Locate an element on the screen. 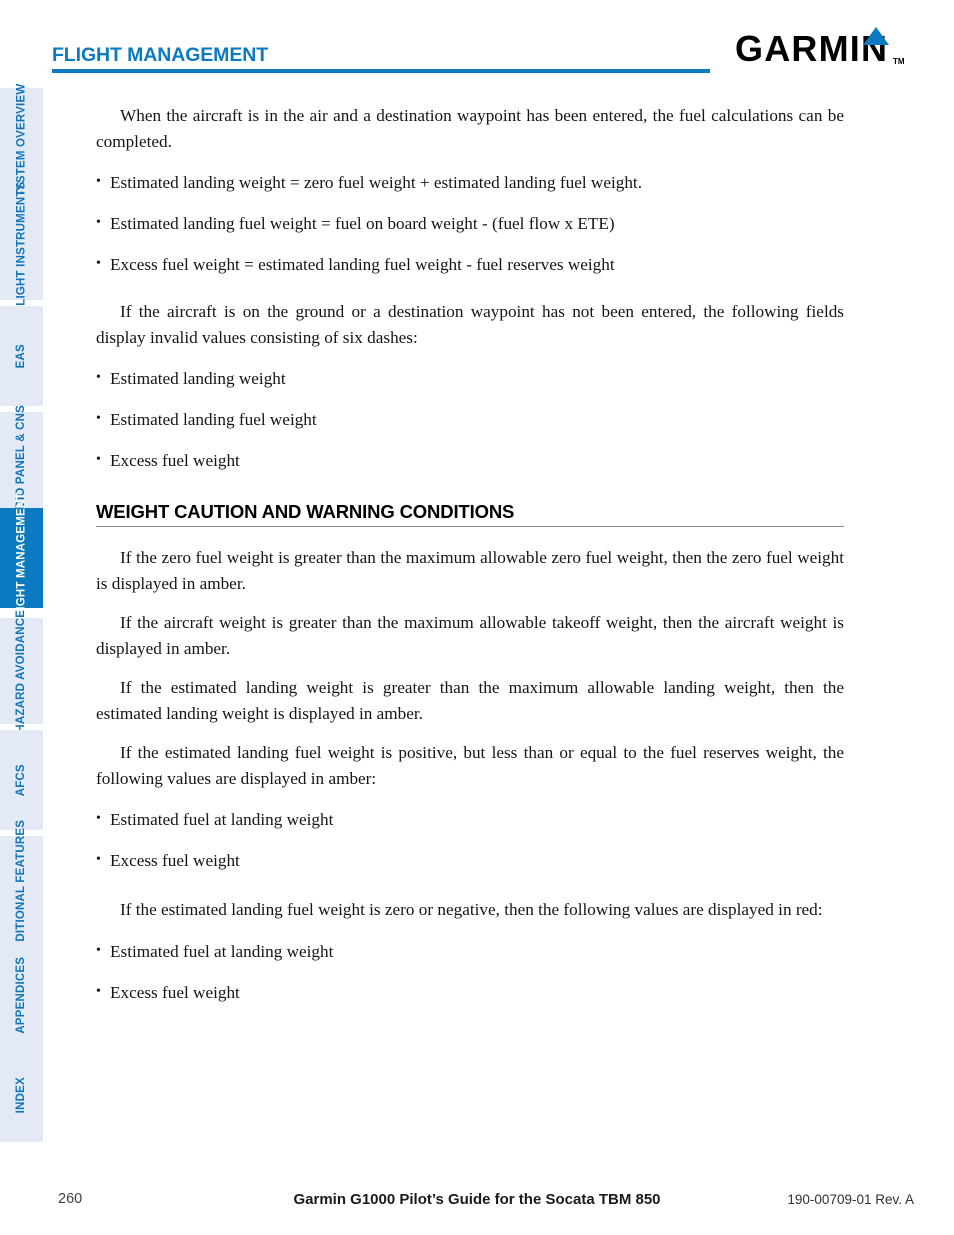 The height and width of the screenshot is (1235, 954). sidebar-item-afcs: AFCS is located at coordinates (21, 780).